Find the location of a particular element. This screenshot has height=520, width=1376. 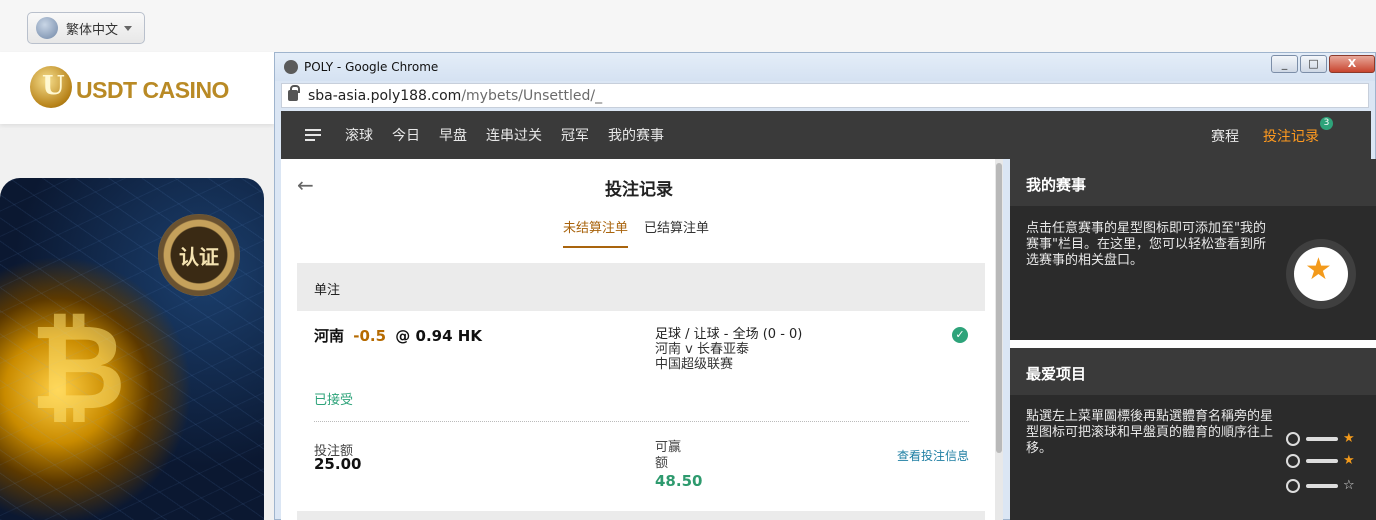

site-logo: U USDT CASINO is located at coordinates (137, 88).